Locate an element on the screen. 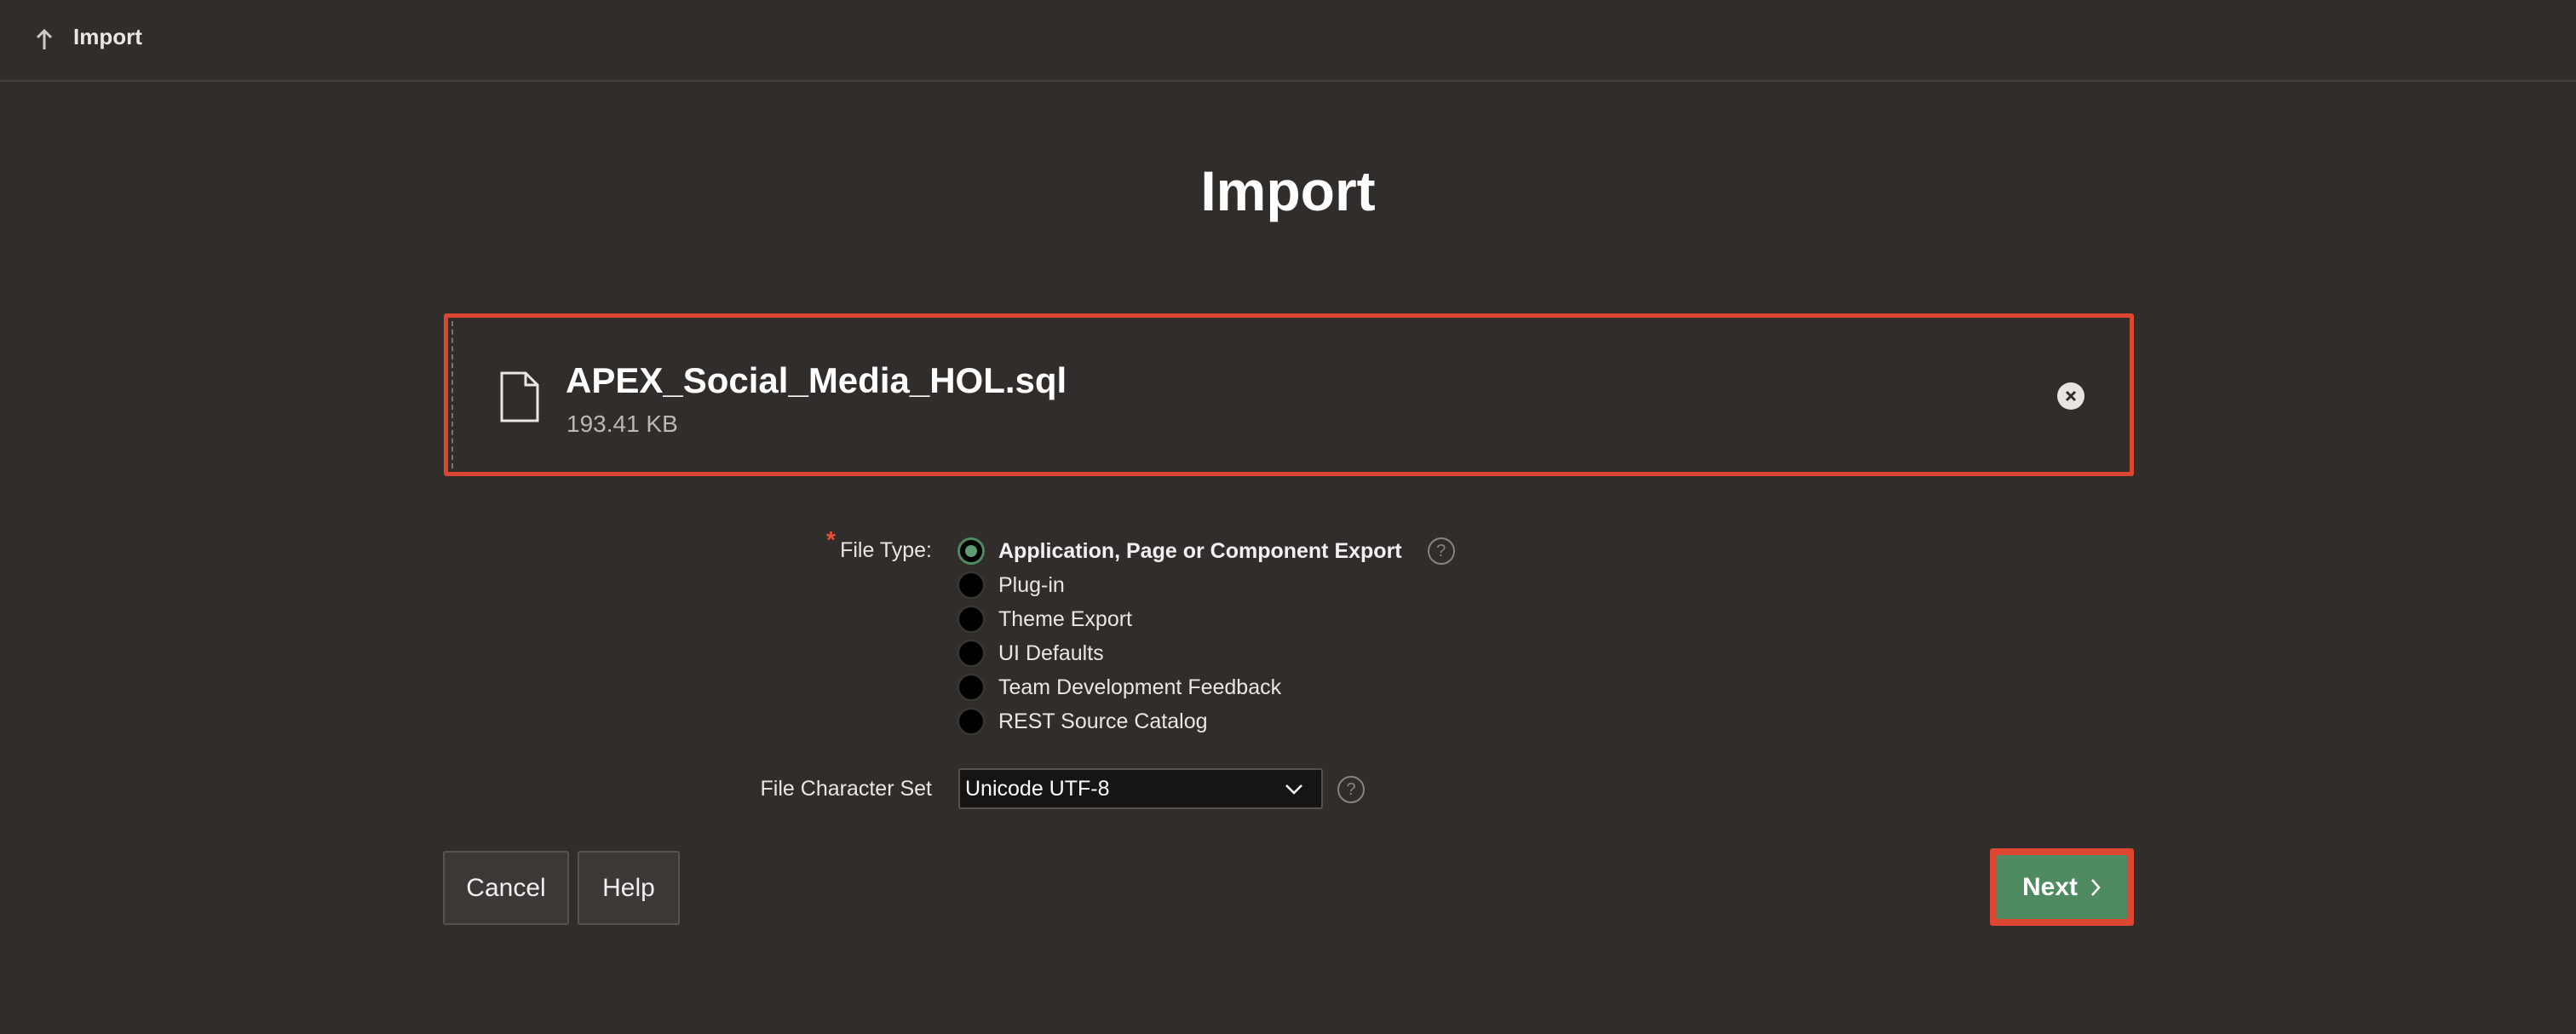  radio-label: Team Development Feedback is located at coordinates (1140, 687).